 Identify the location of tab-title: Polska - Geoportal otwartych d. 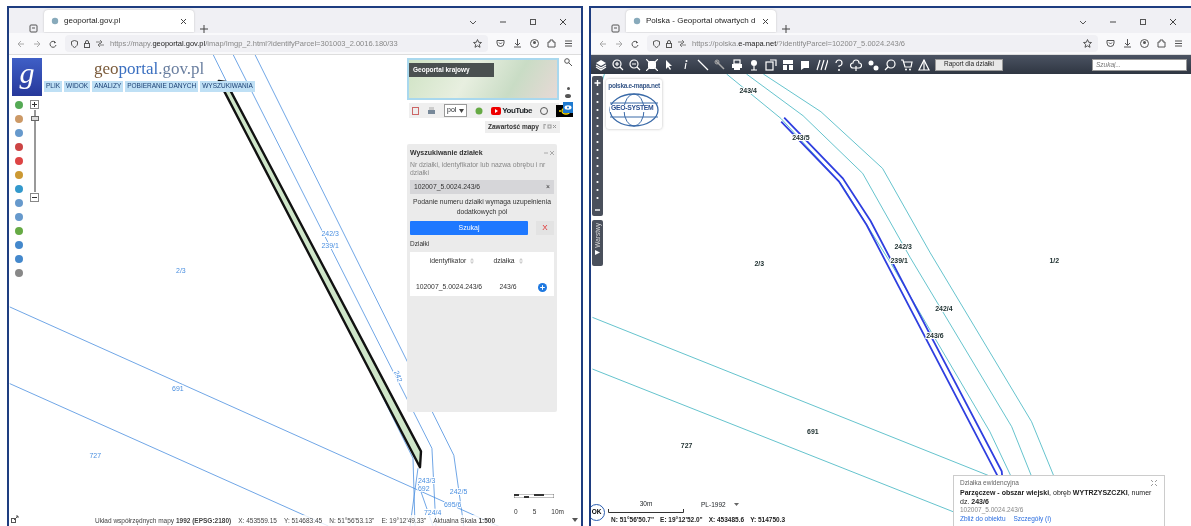
(701, 21).